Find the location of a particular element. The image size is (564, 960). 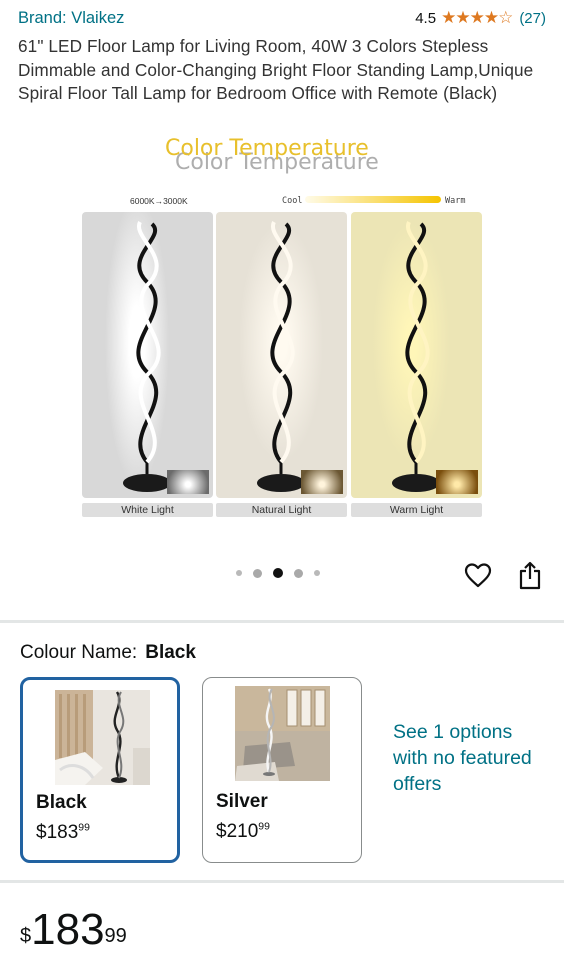

colour-name-label: Colour Name: is located at coordinates (79, 652).